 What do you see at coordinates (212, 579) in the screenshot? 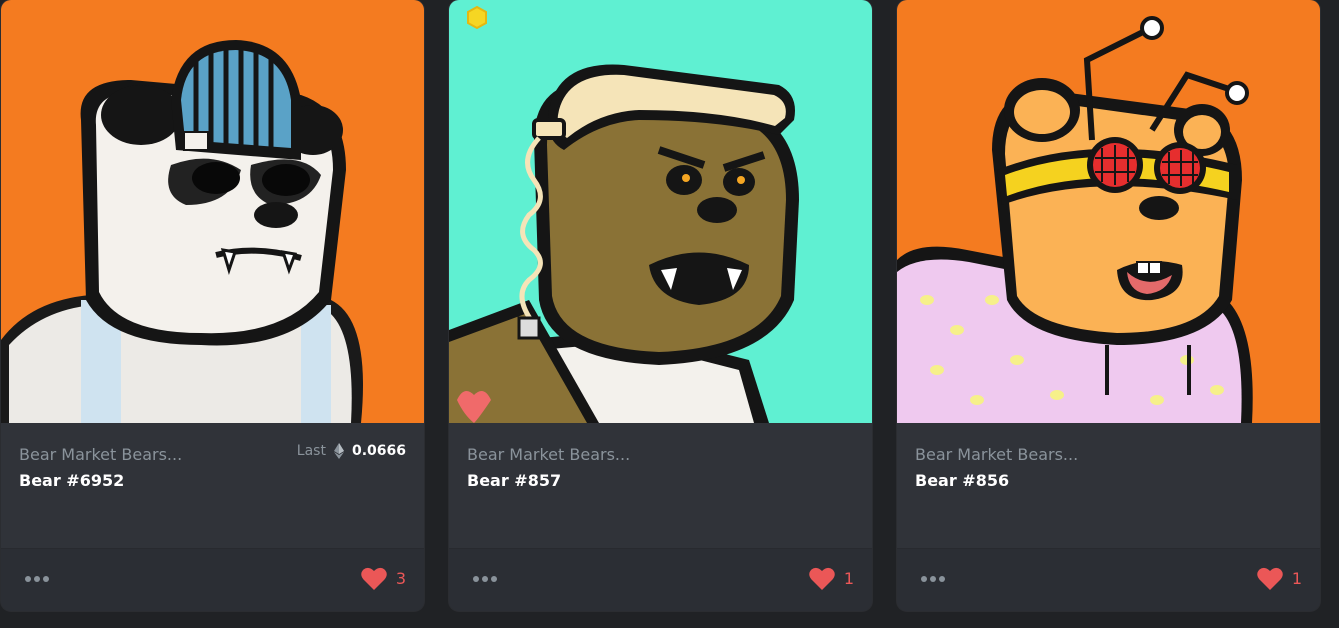
I see `card-footer: 3` at bounding box center [212, 579].